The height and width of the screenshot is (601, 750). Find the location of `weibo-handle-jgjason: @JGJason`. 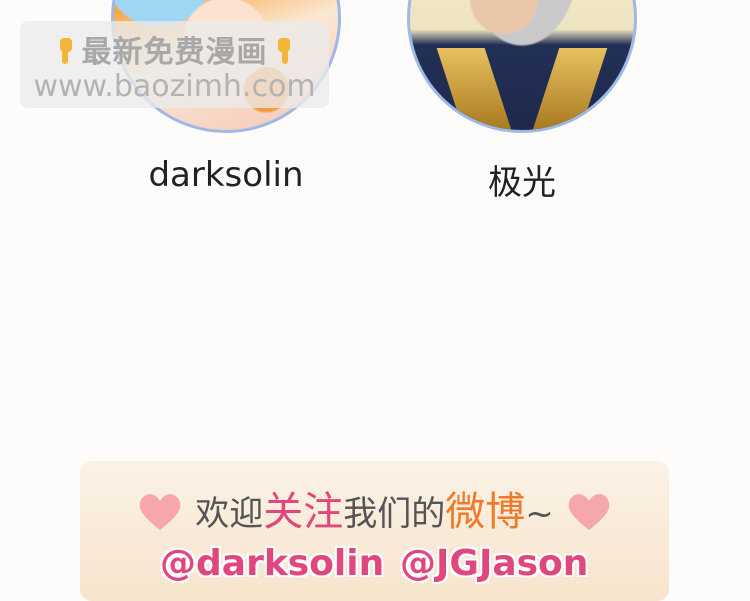

weibo-handle-jgjason: @JGJason is located at coordinates (494, 563).